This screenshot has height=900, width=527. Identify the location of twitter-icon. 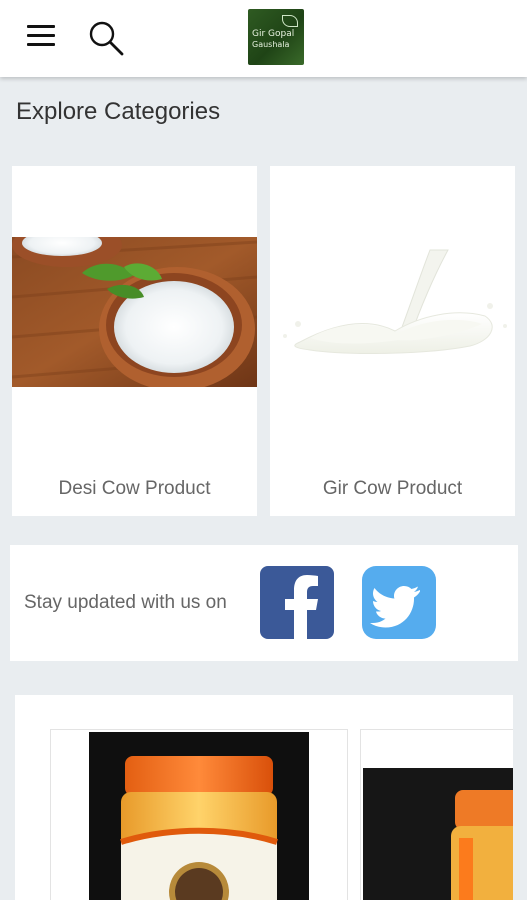
(399, 602).